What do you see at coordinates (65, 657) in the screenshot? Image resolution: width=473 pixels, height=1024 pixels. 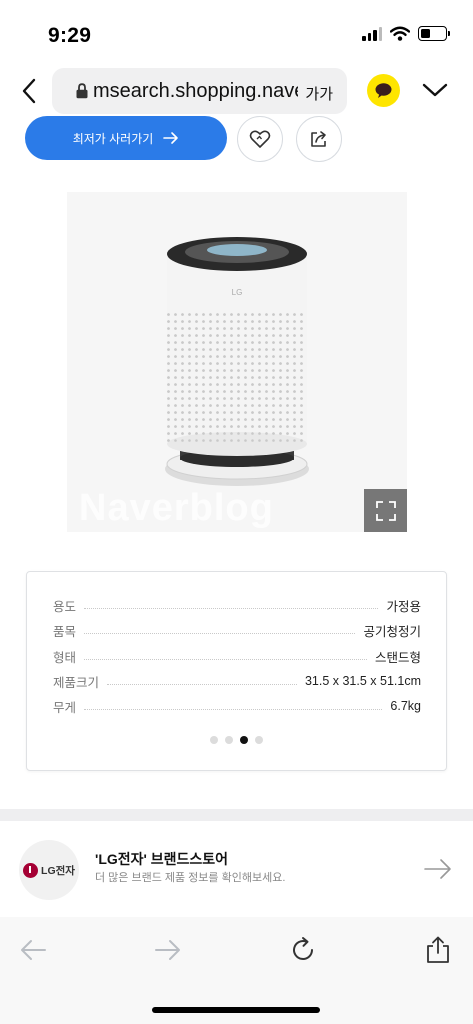 I see `spec-label: 형태` at bounding box center [65, 657].